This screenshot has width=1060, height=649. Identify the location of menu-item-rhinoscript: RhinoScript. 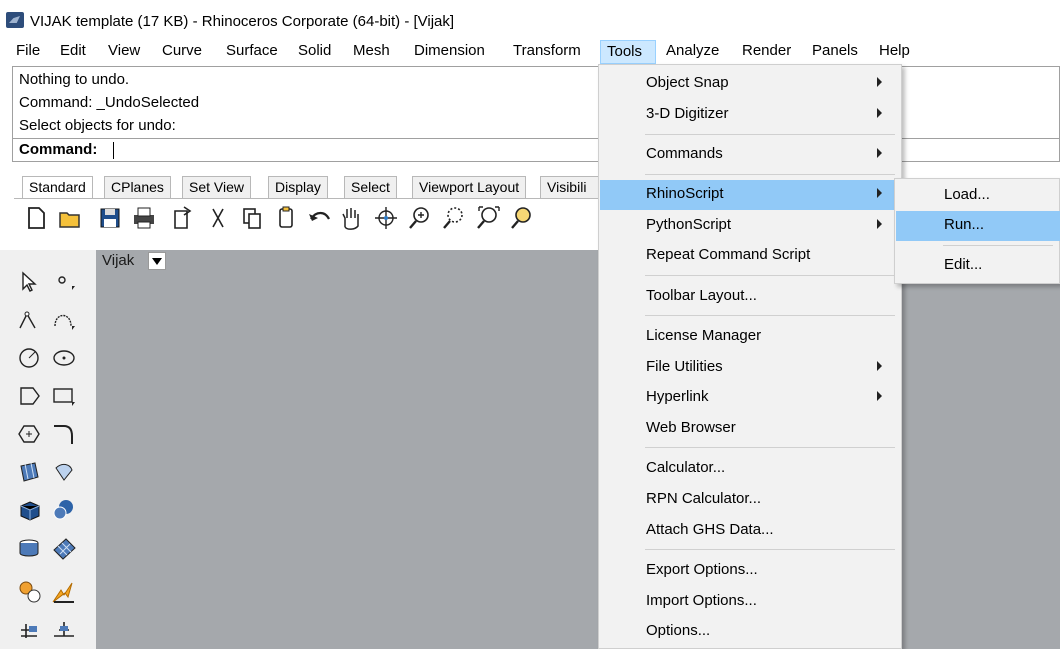
(750, 195).